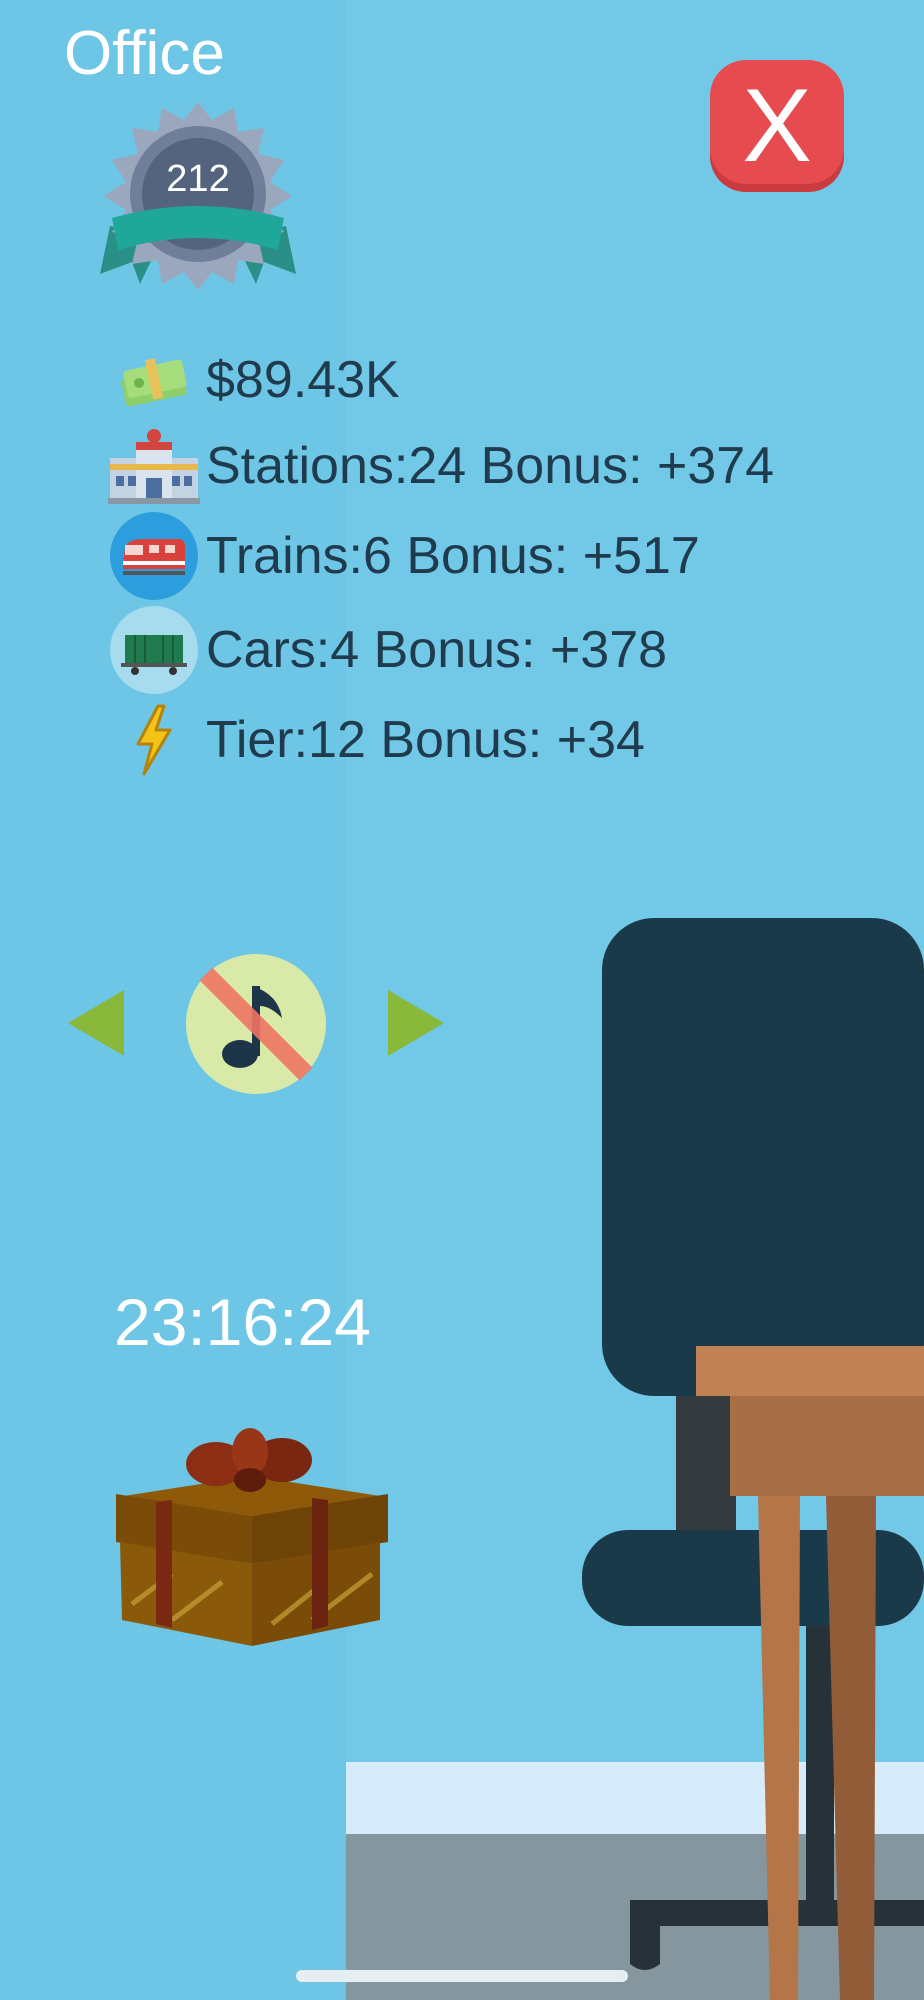  Describe the element at coordinates (462, 1976) in the screenshot. I see `home-indicator` at that location.